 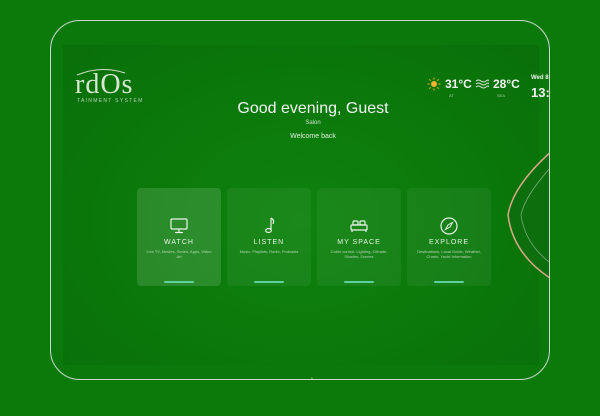 What do you see at coordinates (359, 226) in the screenshot?
I see `bed-icon` at bounding box center [359, 226].